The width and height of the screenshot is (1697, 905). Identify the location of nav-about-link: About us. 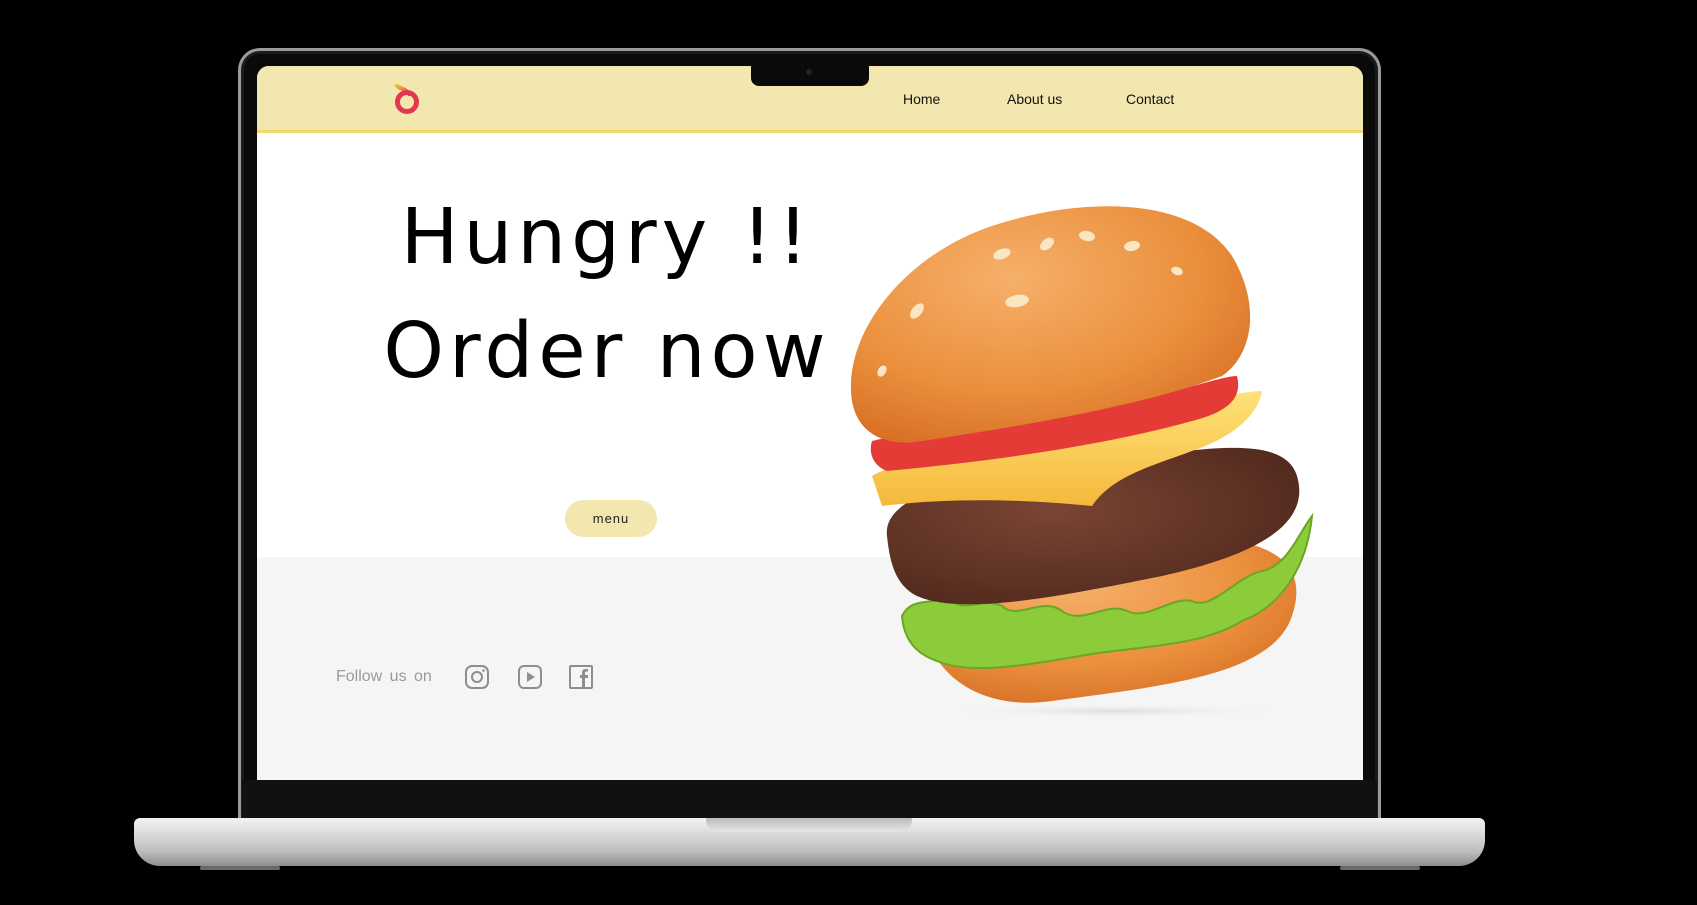
(1047, 99).